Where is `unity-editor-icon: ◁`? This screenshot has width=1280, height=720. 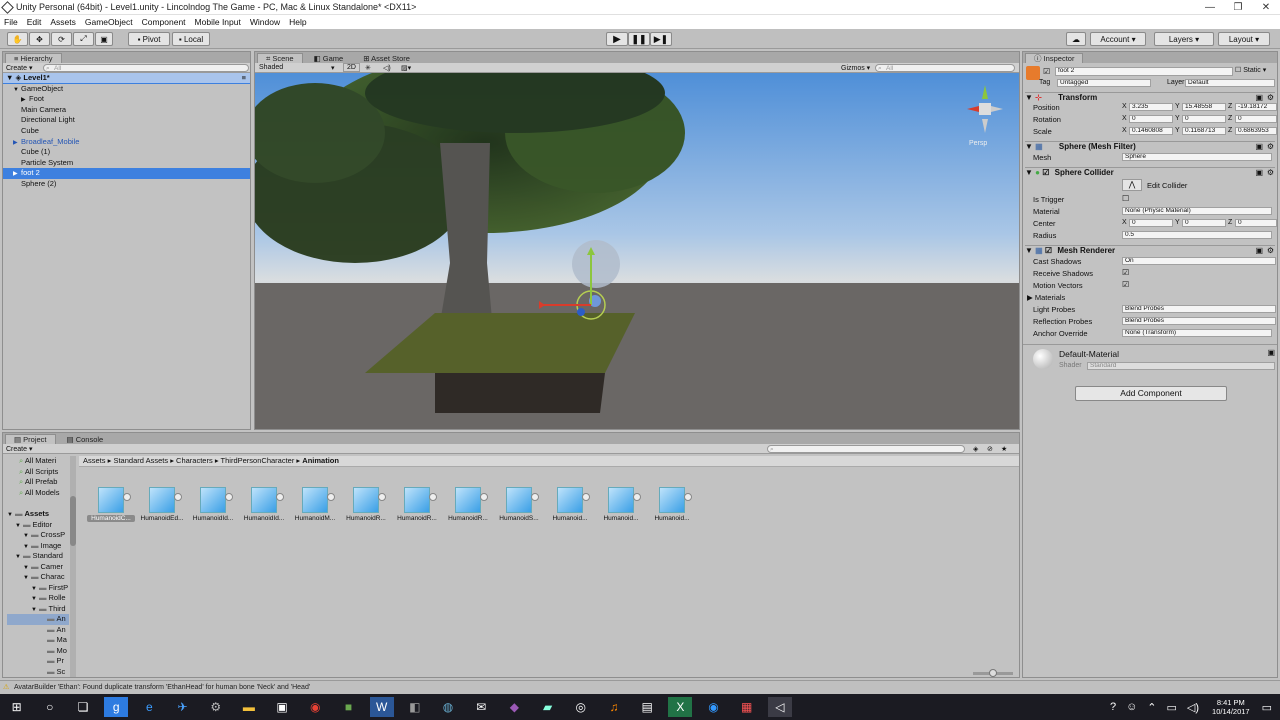 unity-editor-icon: ◁ is located at coordinates (779, 707).